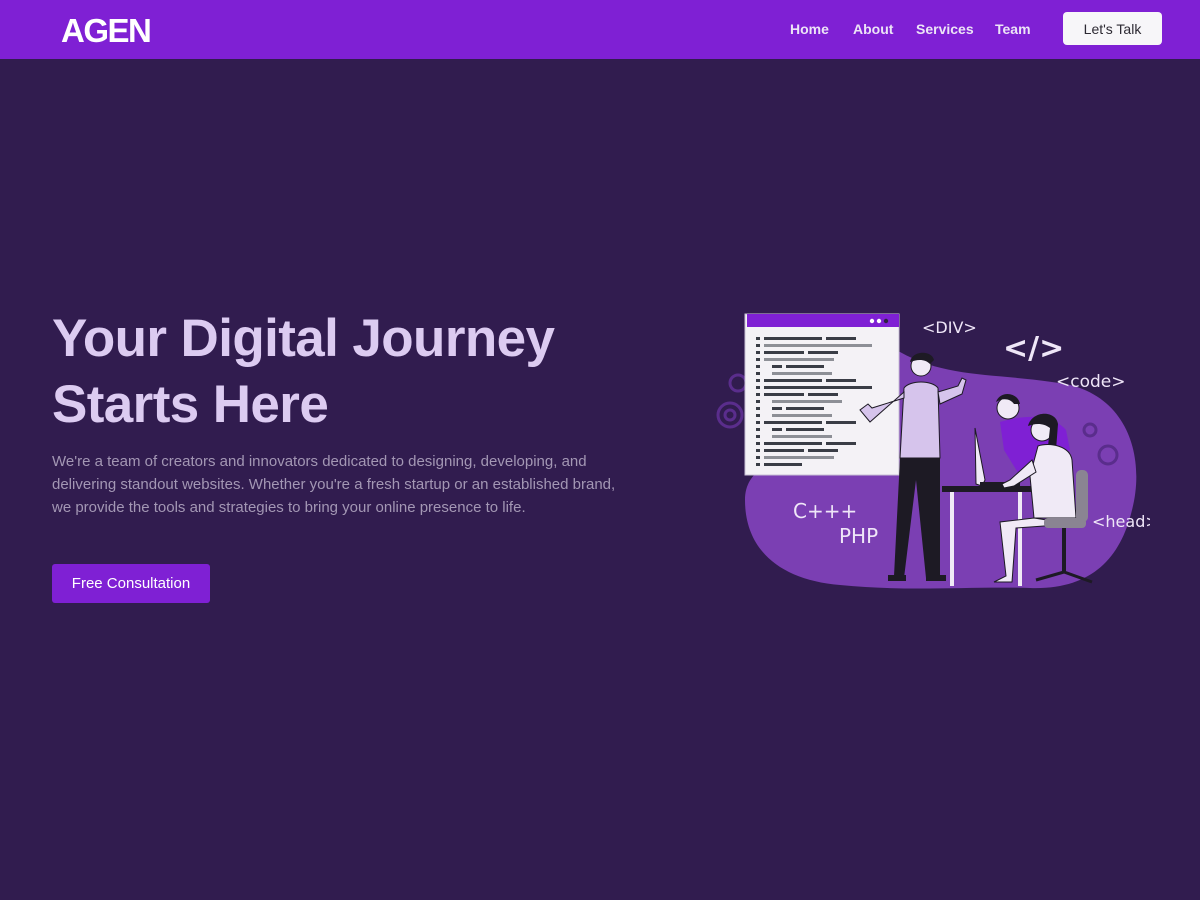 The width and height of the screenshot is (1200, 900). What do you see at coordinates (131, 583) in the screenshot?
I see `free-consultation-button: Free Consultation` at bounding box center [131, 583].